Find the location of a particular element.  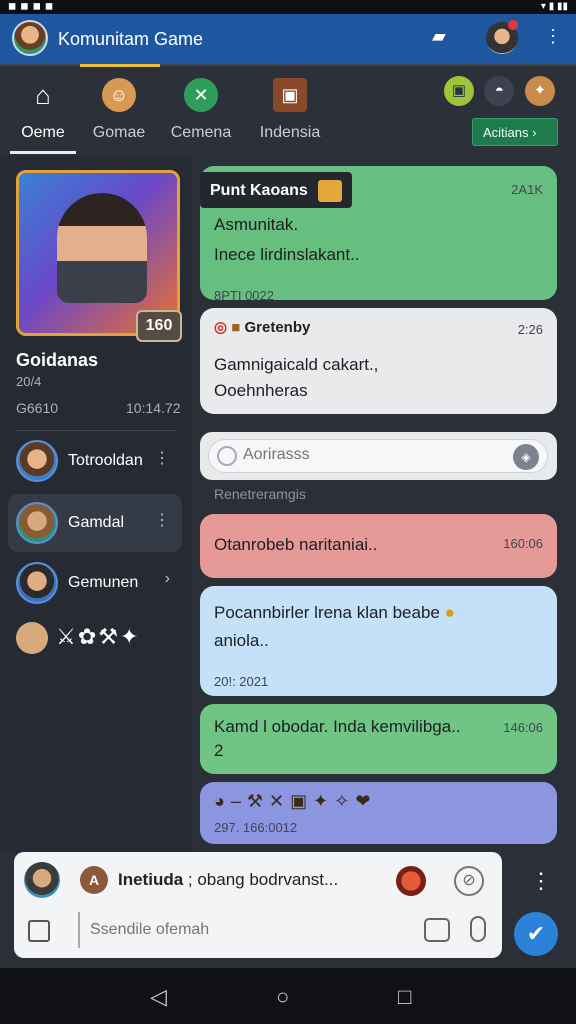

composer: A Inetiuda ; obang bodrvanst... ⊘ is located at coordinates (258, 905).